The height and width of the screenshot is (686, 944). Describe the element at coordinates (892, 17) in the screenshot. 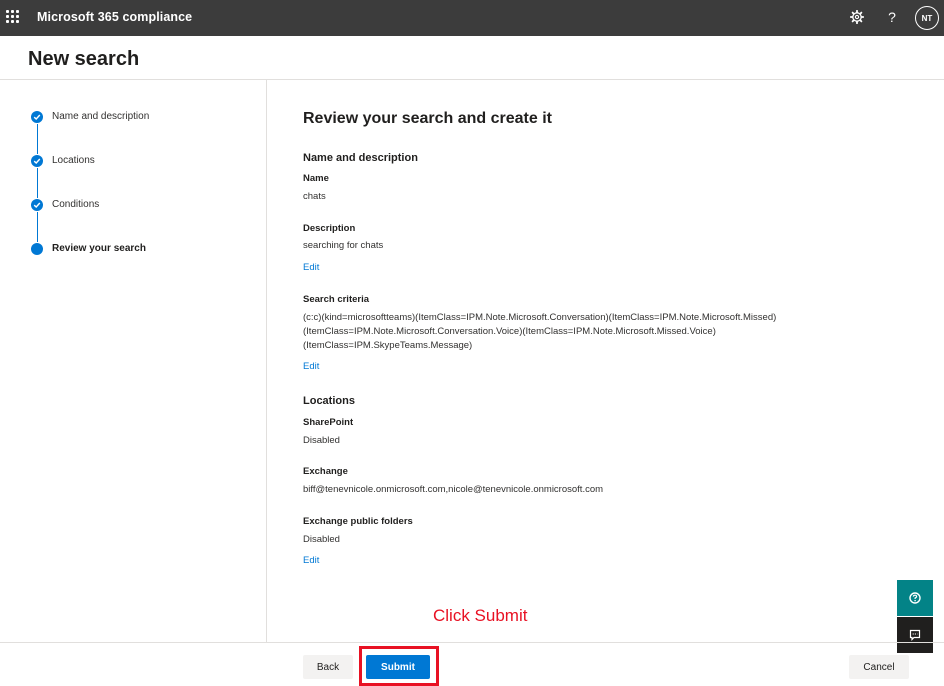

I see `help-icon: ?` at that location.